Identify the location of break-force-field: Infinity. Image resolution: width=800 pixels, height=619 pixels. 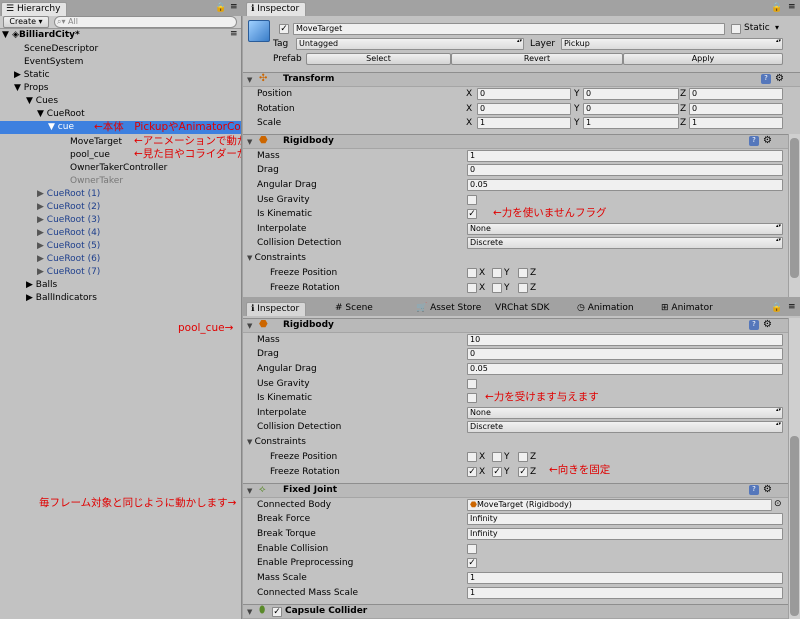
(625, 519).